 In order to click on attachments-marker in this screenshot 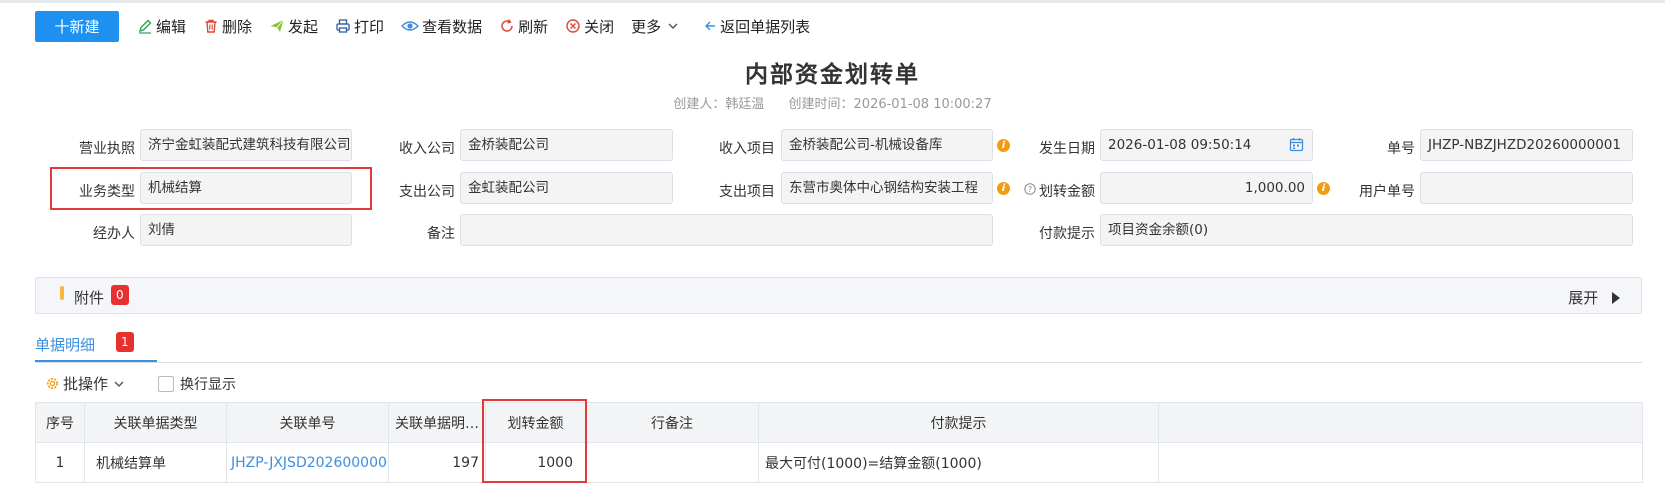, I will do `click(62, 293)`.